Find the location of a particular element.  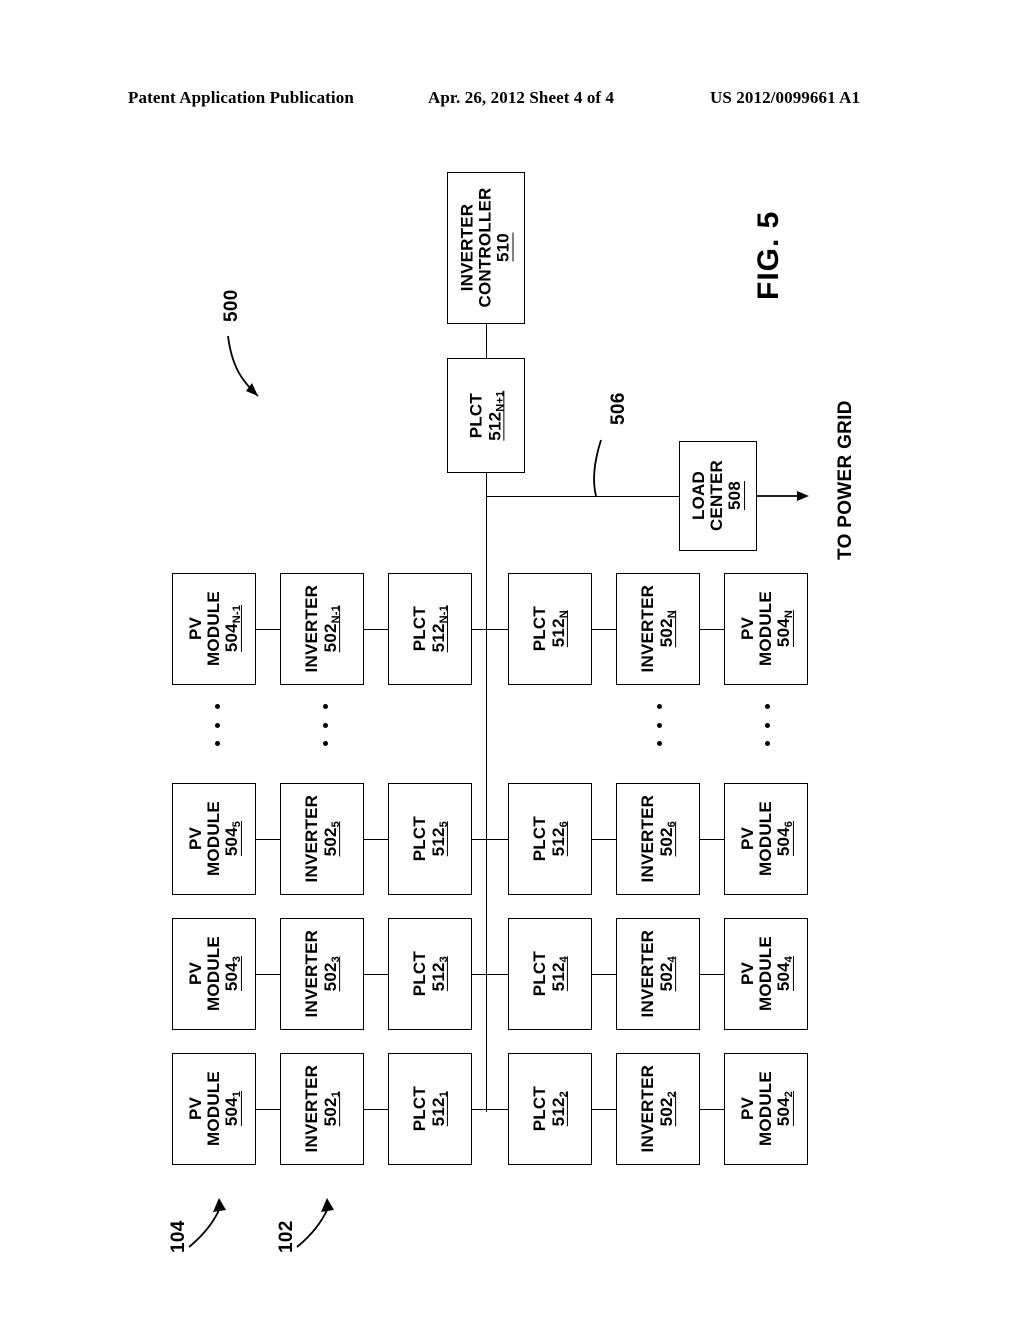

block-inverter-502-4: INVERTER 5024 is located at coordinates (658, 974).